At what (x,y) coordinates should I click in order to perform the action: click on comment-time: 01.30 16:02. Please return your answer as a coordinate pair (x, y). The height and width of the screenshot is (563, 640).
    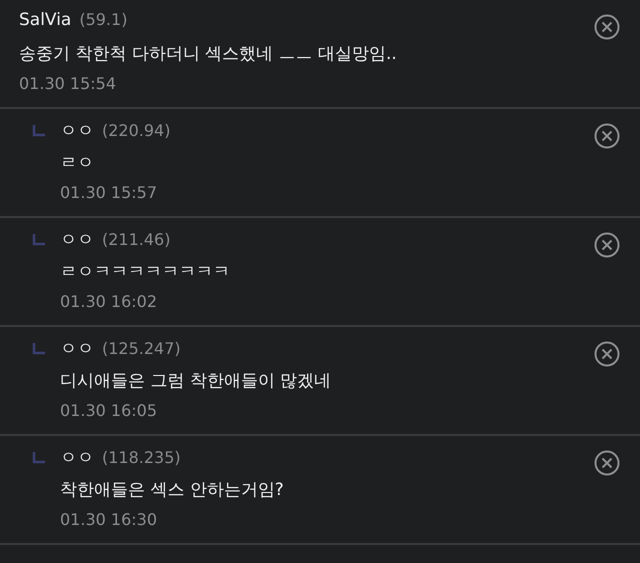
    Looking at the image, I should click on (109, 302).